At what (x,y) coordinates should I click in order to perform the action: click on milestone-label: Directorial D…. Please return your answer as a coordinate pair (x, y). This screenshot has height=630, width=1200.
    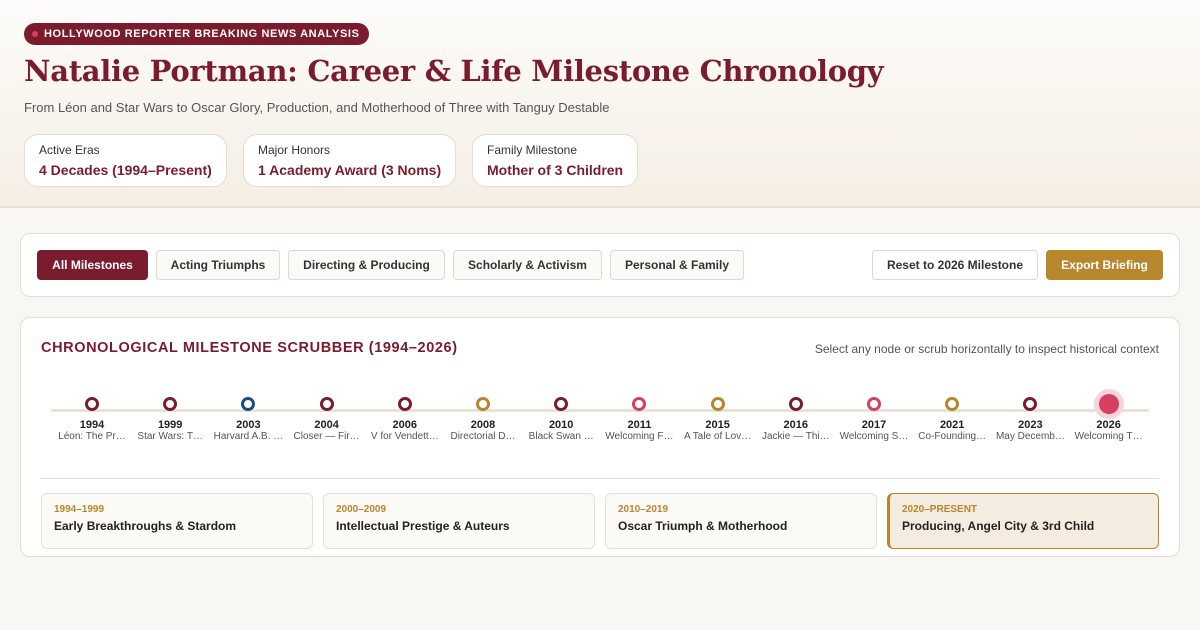
    Looking at the image, I should click on (483, 436).